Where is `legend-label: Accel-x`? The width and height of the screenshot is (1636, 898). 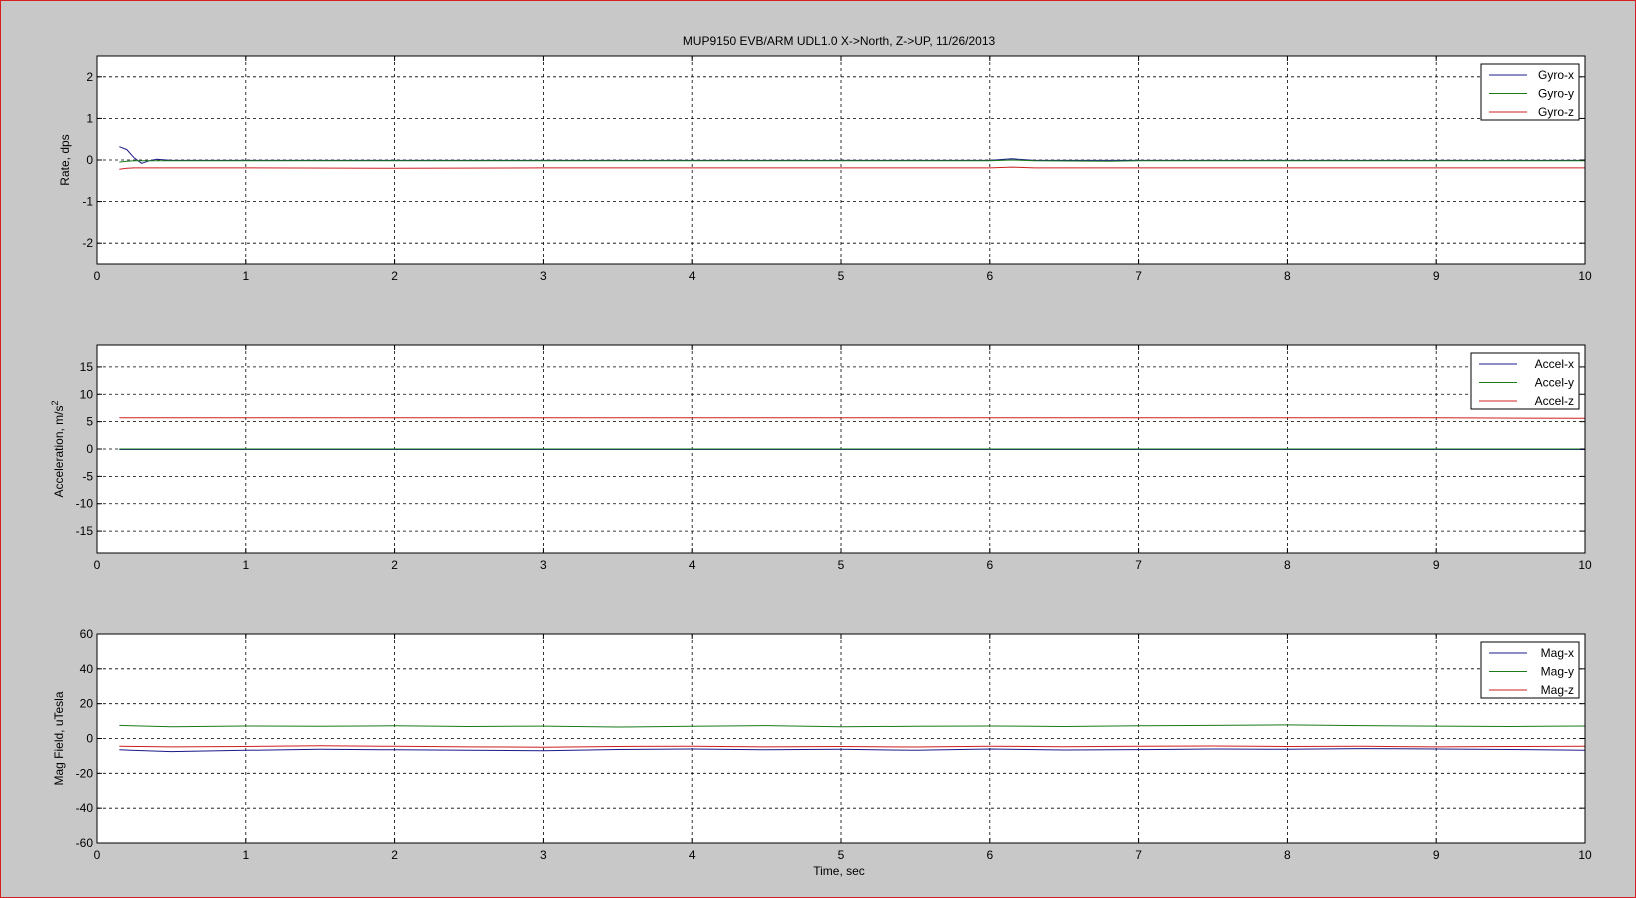 legend-label: Accel-x is located at coordinates (1554, 364).